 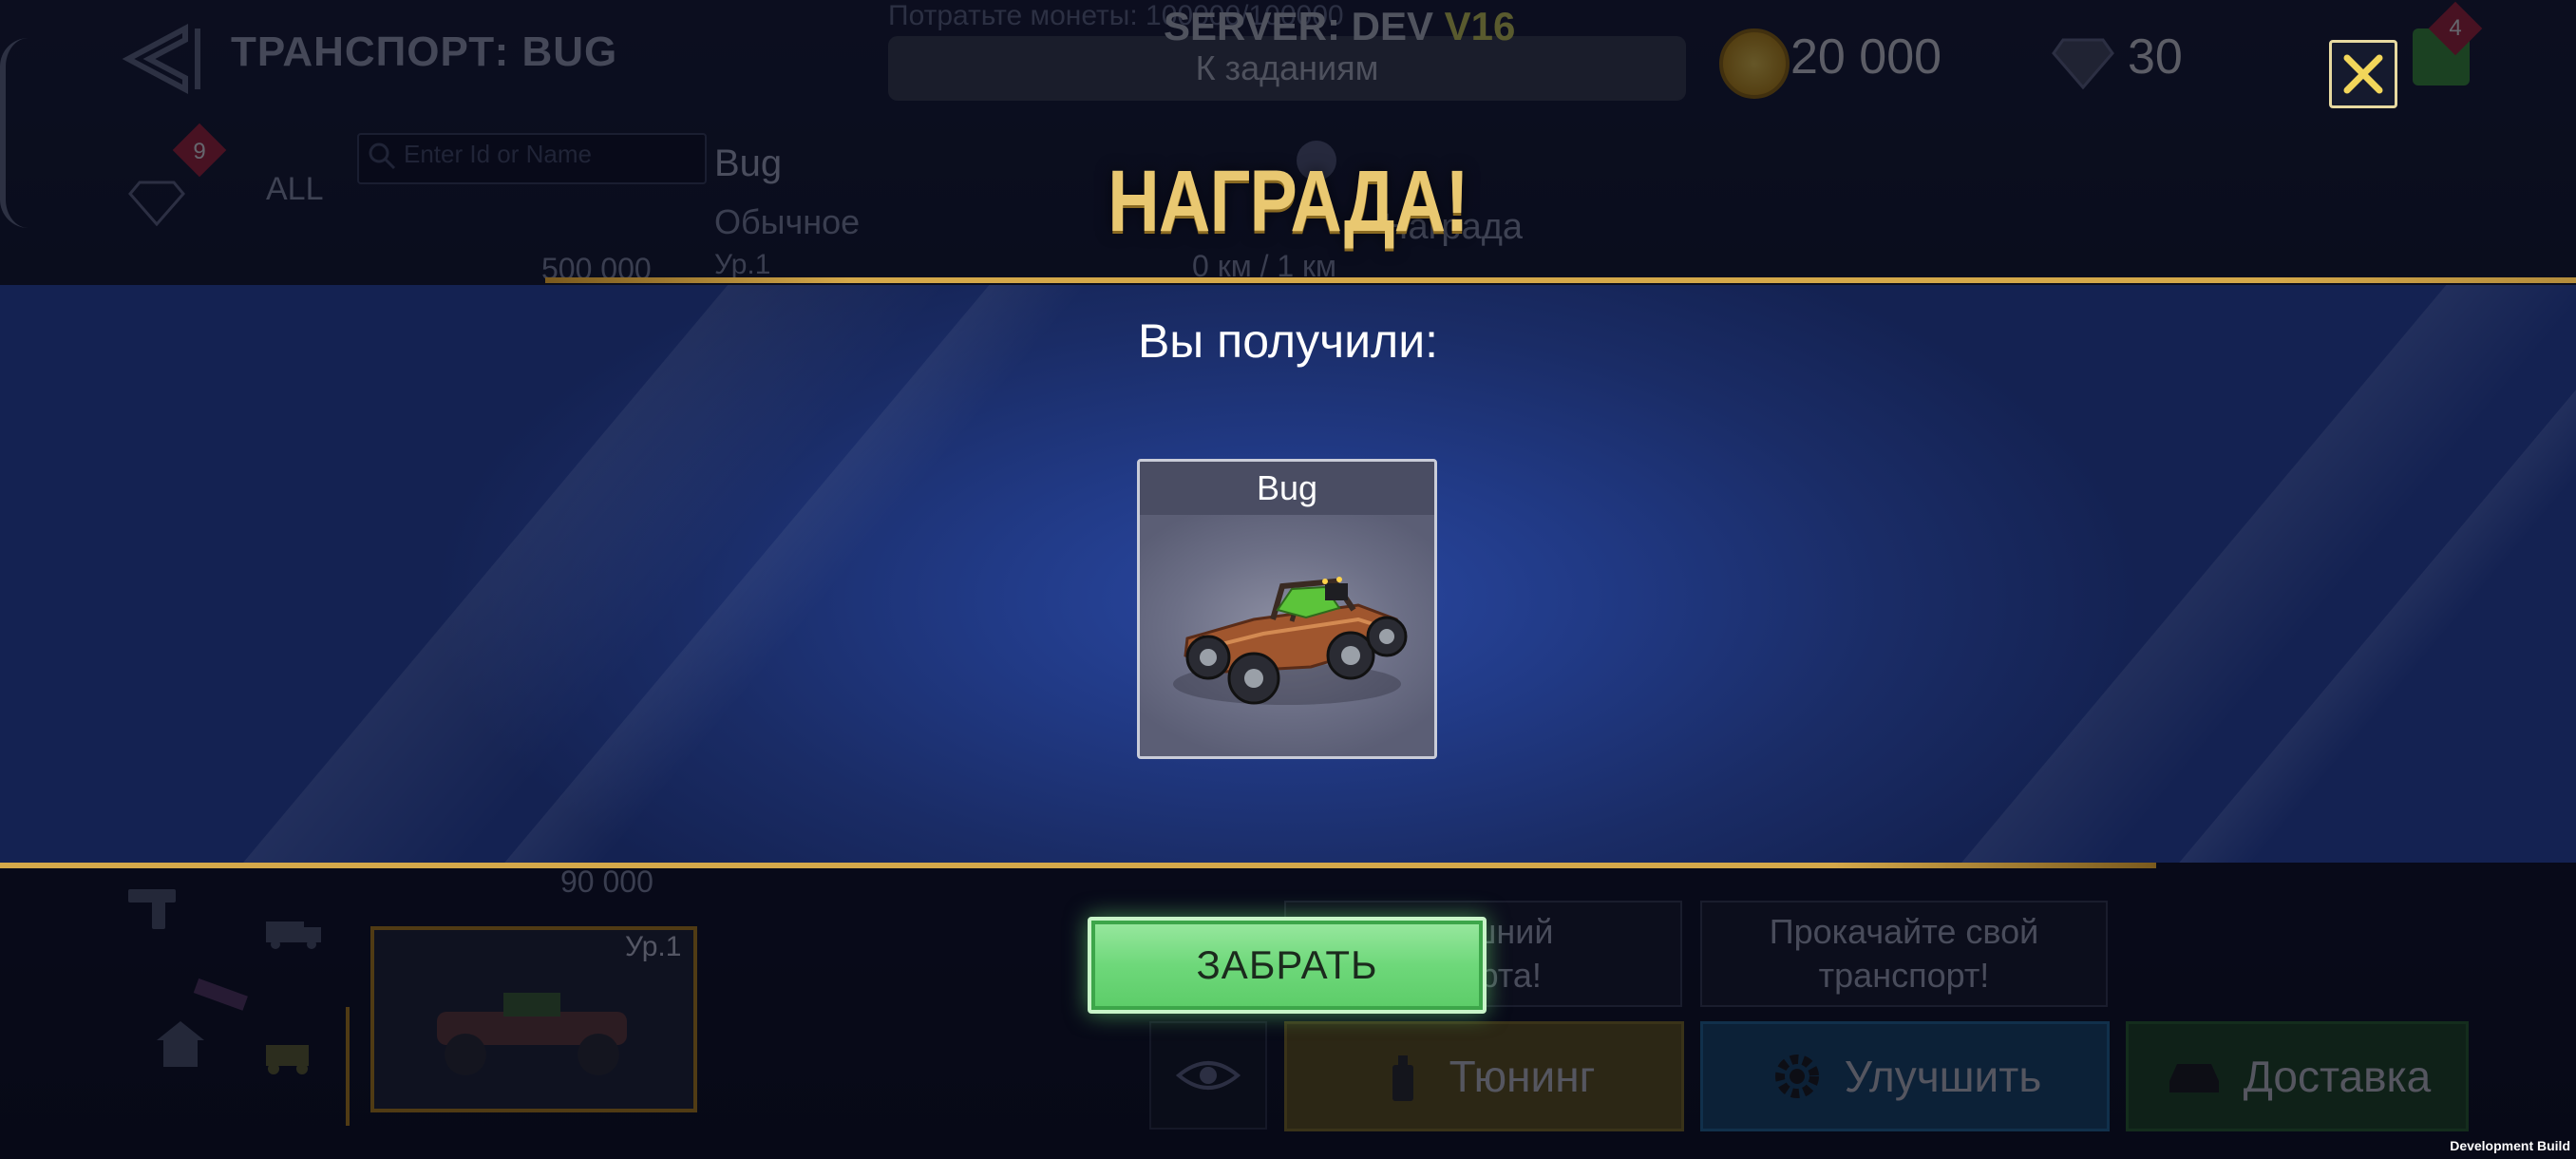 I want to click on delivery-button: Доставка, so click(x=2297, y=1076).